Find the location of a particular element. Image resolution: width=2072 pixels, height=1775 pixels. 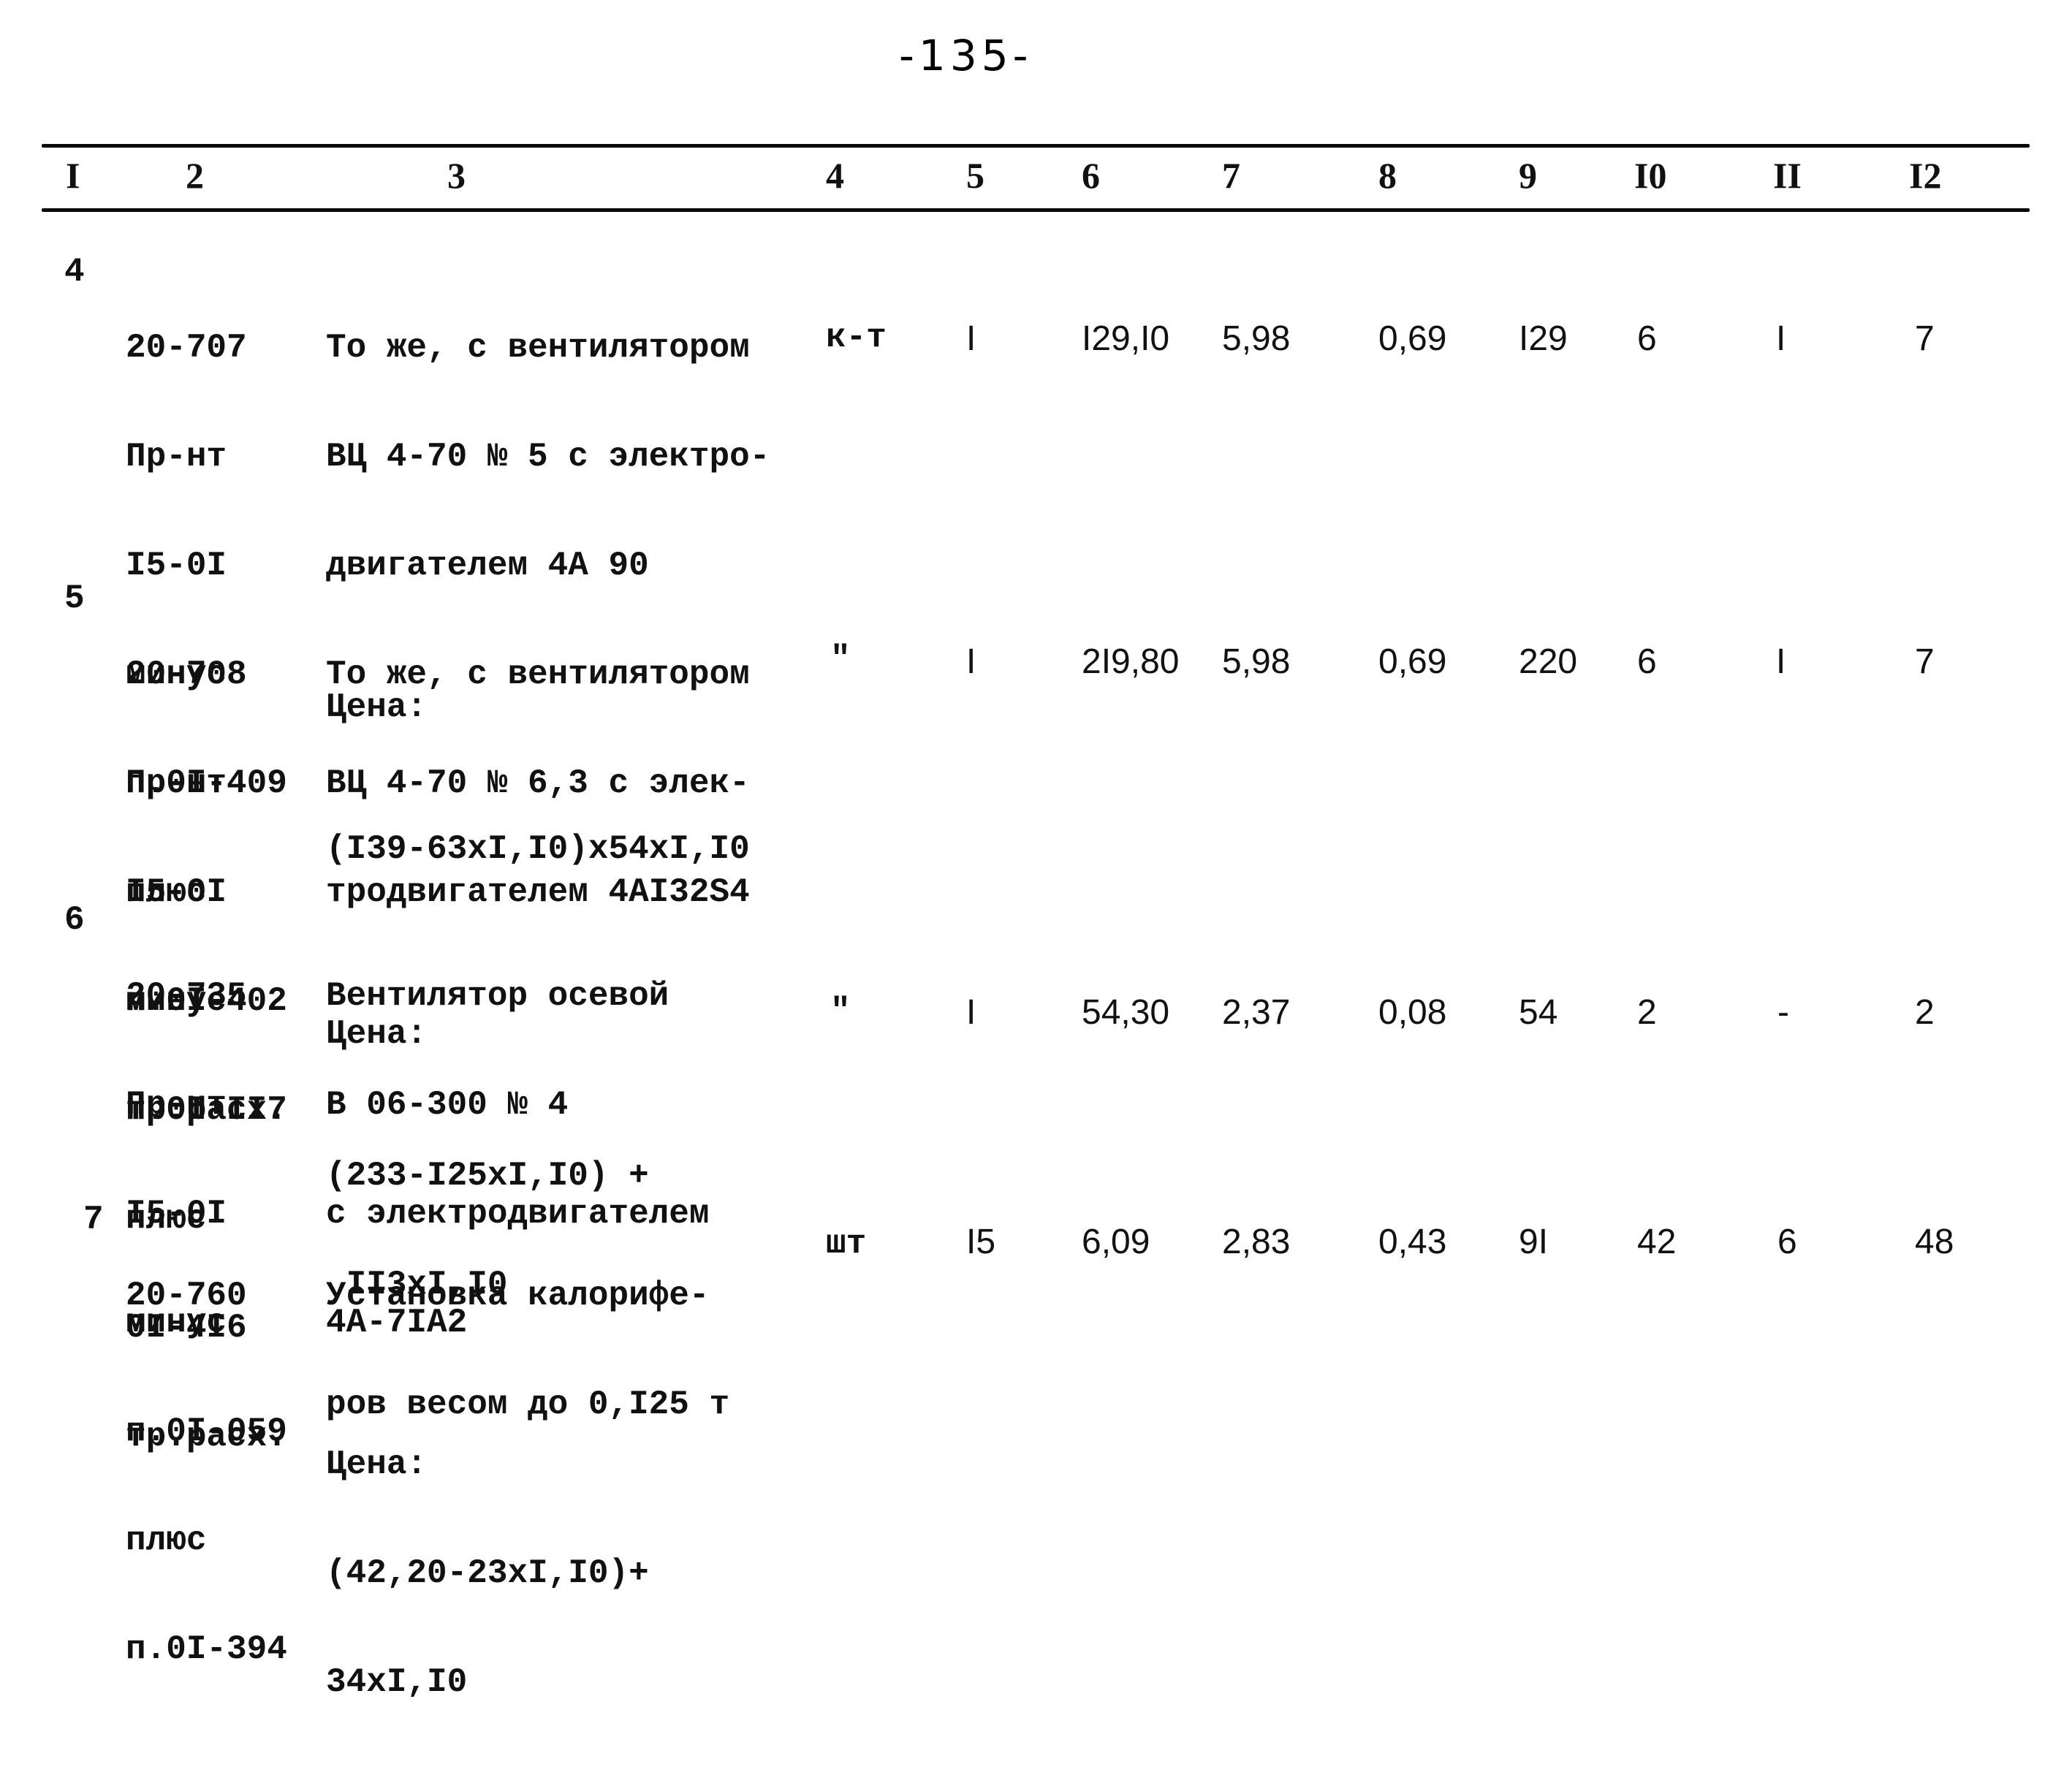

code-line: п.0I-059 is located at coordinates (206, 1432).